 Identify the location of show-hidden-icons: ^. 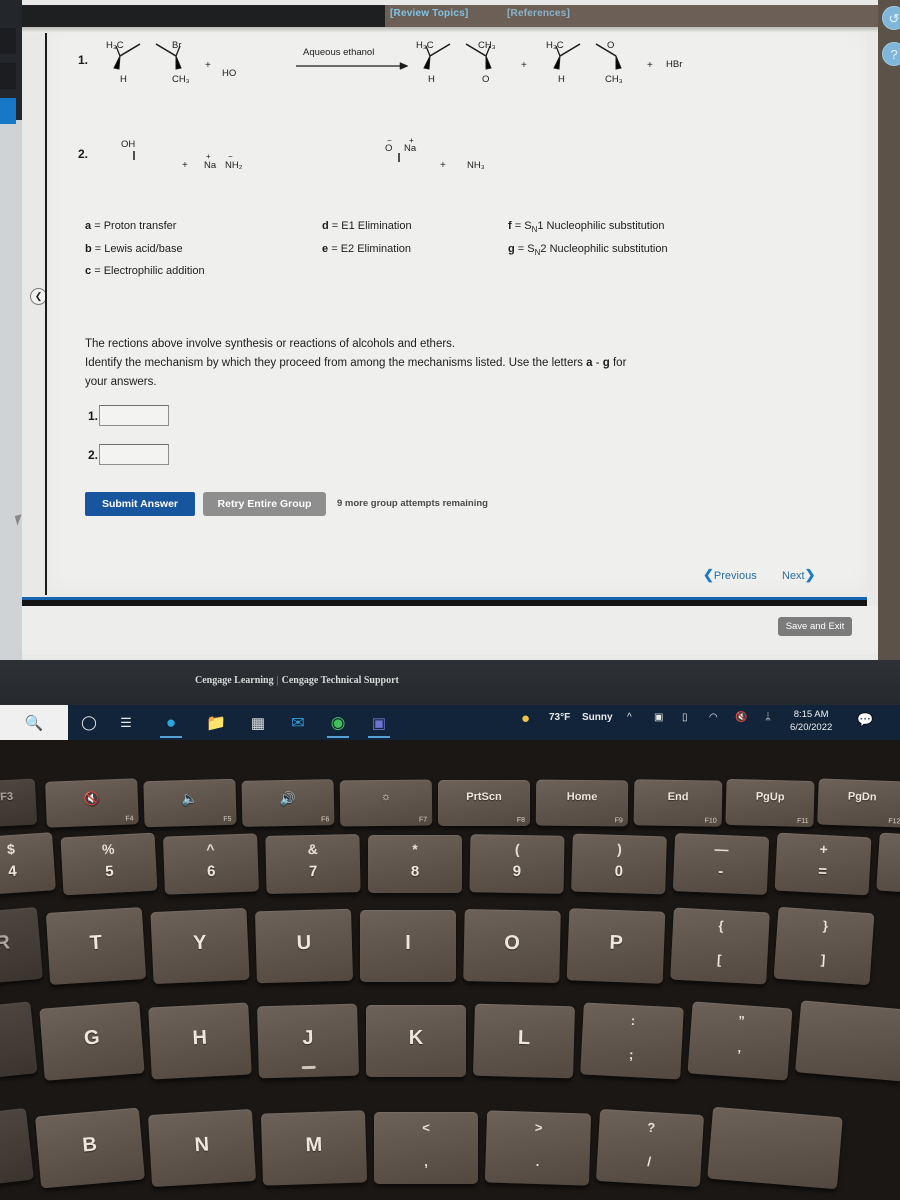
(629, 717).